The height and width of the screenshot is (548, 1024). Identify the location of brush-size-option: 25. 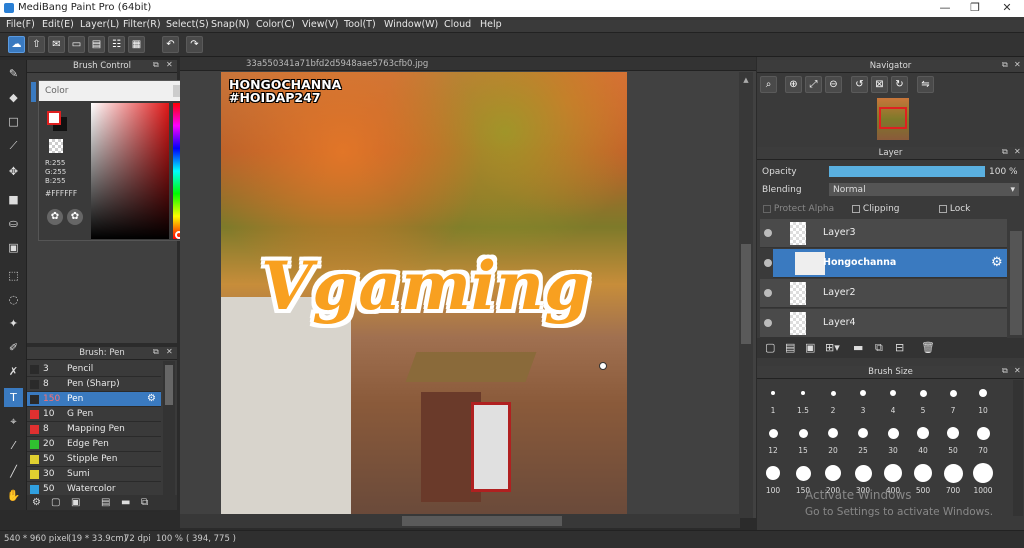
(863, 440).